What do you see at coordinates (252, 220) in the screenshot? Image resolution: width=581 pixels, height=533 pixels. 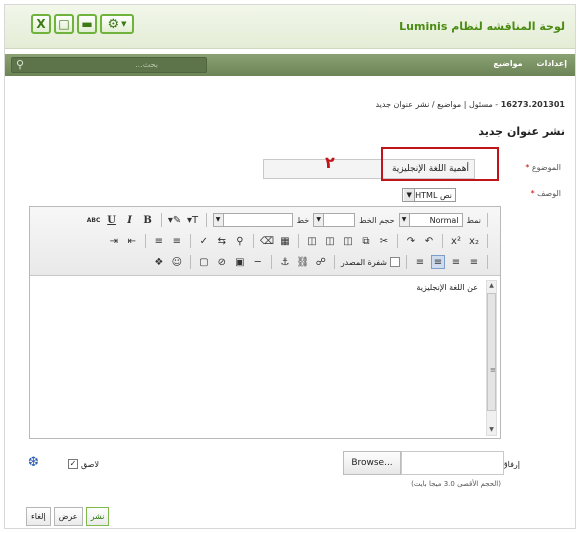 I see `font-family-combo: ▼` at bounding box center [252, 220].